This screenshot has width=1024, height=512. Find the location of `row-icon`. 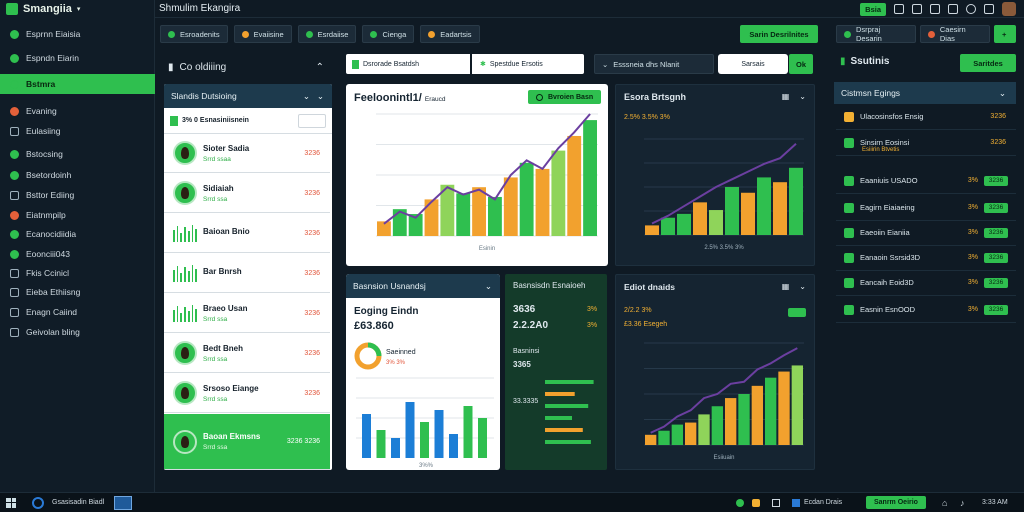

row-icon is located at coordinates (849, 282).